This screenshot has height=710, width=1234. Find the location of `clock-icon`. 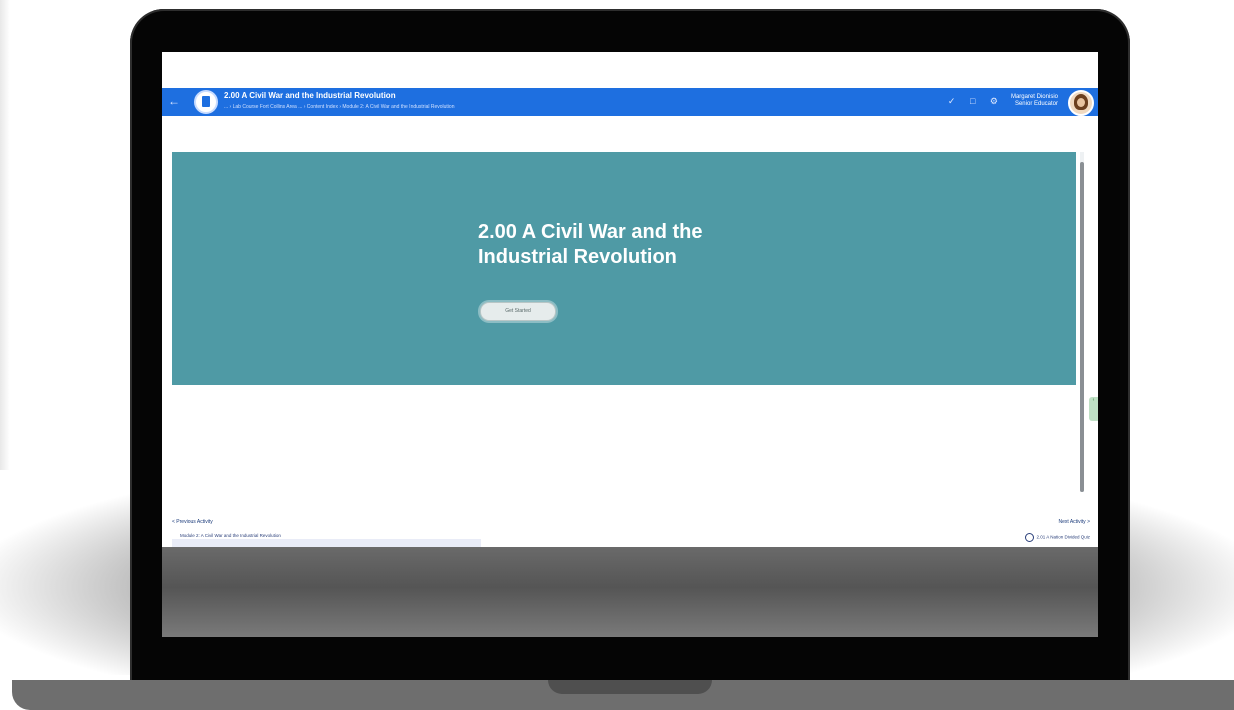

clock-icon is located at coordinates (1030, 537).